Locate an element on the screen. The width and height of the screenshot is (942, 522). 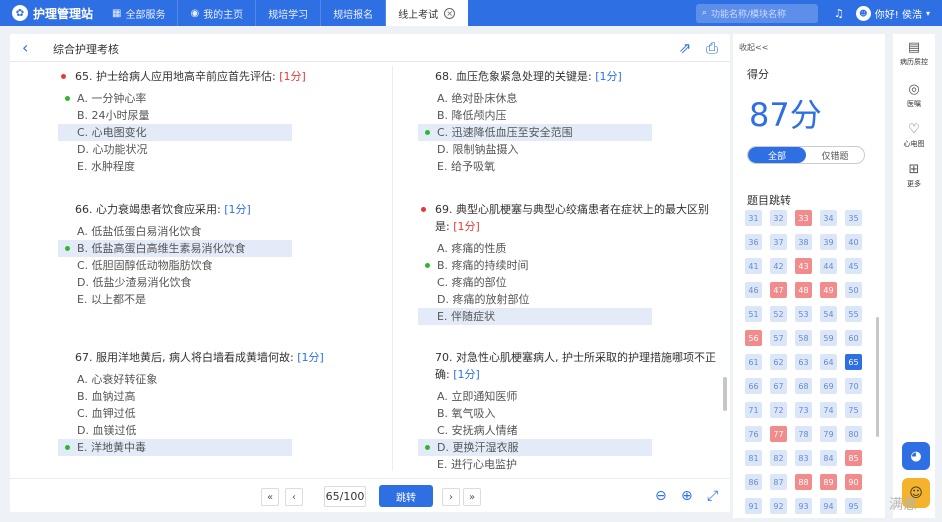
collapse-button: 收起<< is located at coordinates (753, 47).